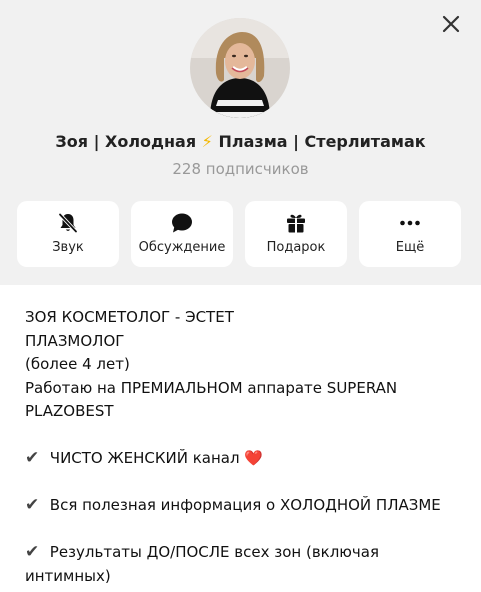 The height and width of the screenshot is (592, 481). I want to click on bell-off-icon, so click(68, 223).